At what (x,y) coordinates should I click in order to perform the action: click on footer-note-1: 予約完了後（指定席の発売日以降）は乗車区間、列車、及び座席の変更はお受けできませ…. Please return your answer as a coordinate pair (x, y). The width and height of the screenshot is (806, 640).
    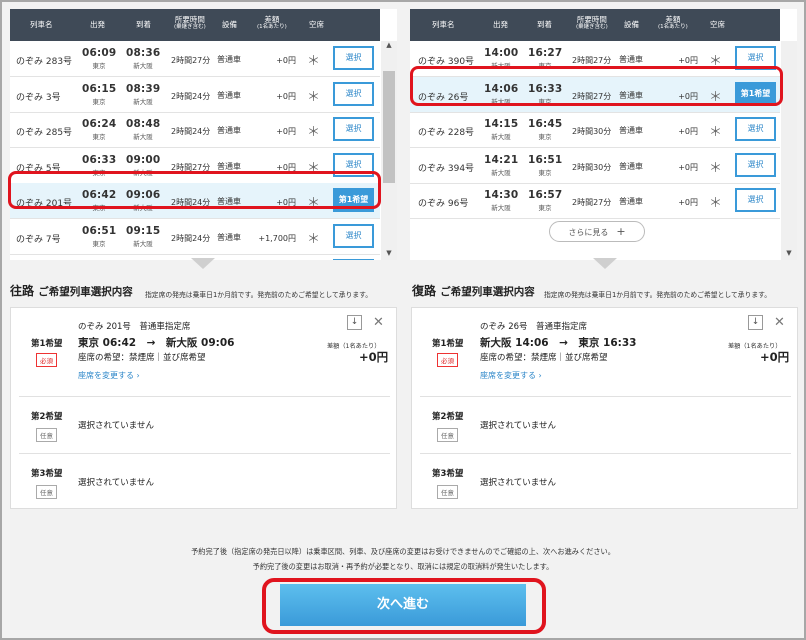
    Looking at the image, I should click on (403, 551).